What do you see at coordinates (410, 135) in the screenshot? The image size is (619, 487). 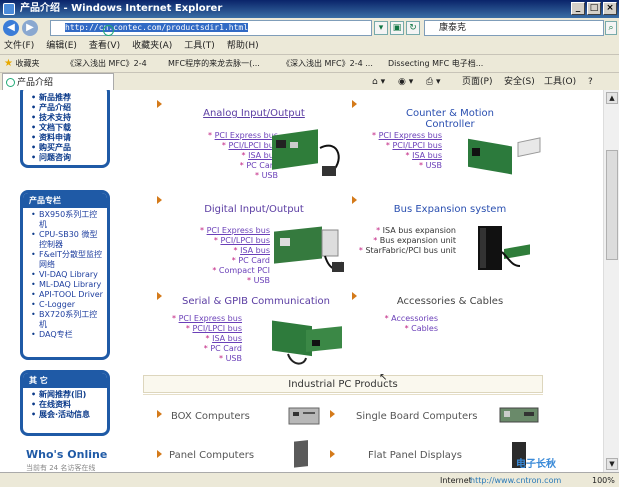 I see `counter-pcie-link: PCI Express bus` at bounding box center [410, 135].